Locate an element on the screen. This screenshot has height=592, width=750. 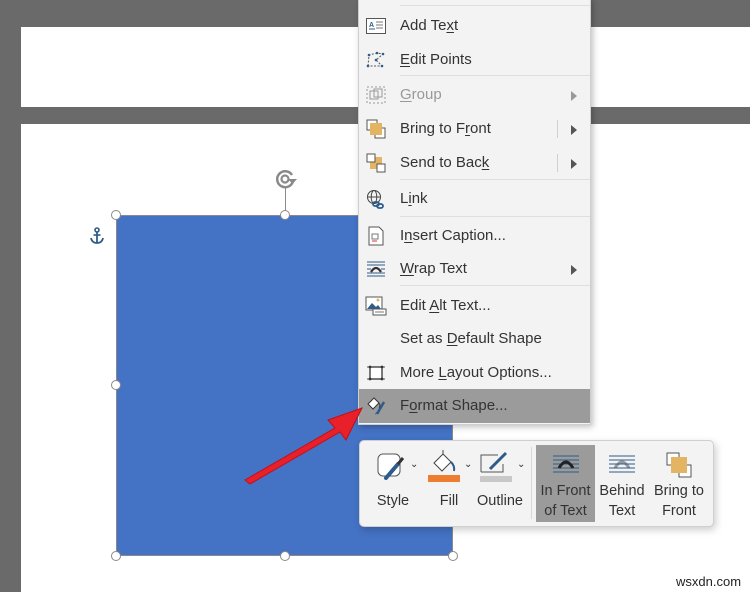
behind-text-icon is located at coordinates (622, 464).